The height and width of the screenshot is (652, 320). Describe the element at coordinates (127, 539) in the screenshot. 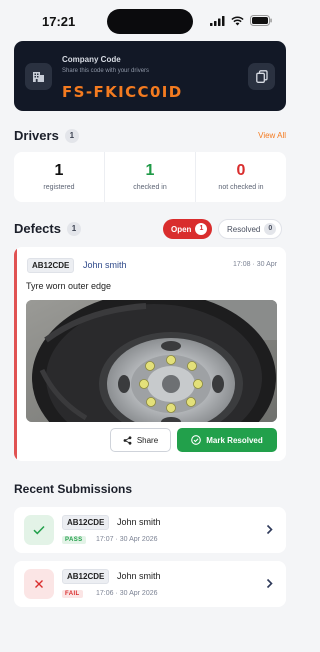

I see `submission-time: 17:07 · 30 Apr 2026` at that location.